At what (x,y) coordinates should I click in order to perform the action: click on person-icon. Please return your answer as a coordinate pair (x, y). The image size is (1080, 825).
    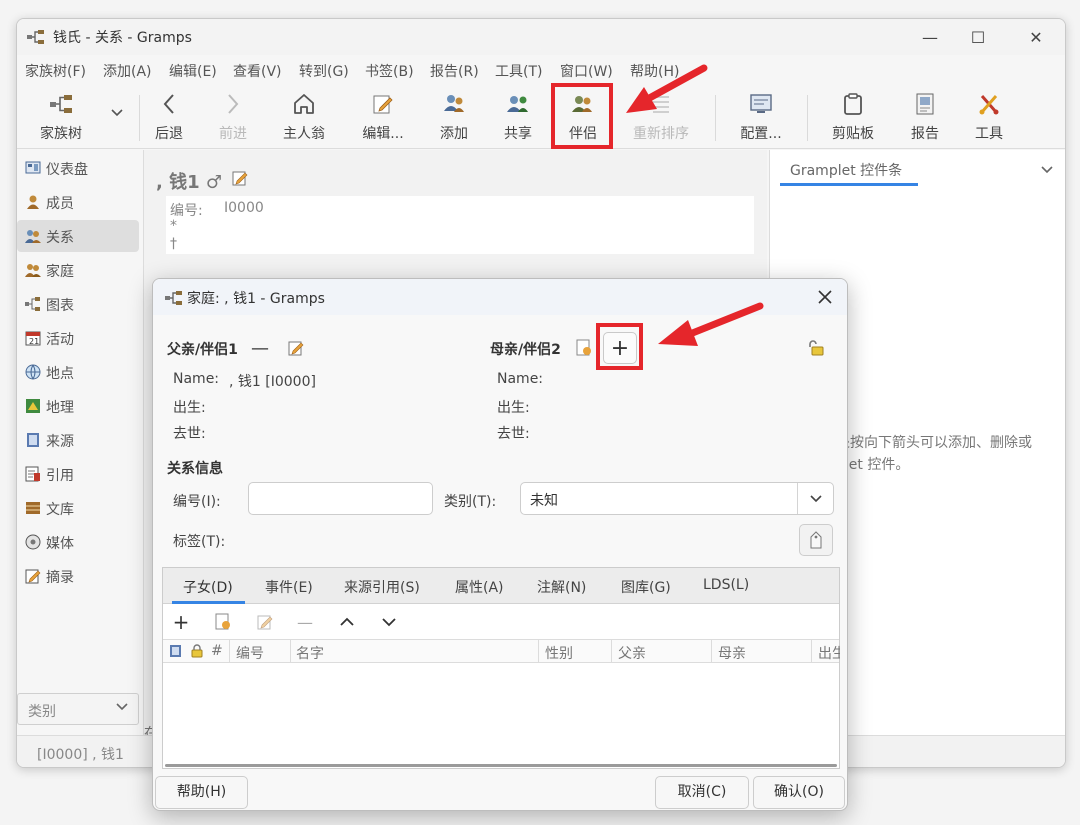
    Looking at the image, I should click on (33, 202).